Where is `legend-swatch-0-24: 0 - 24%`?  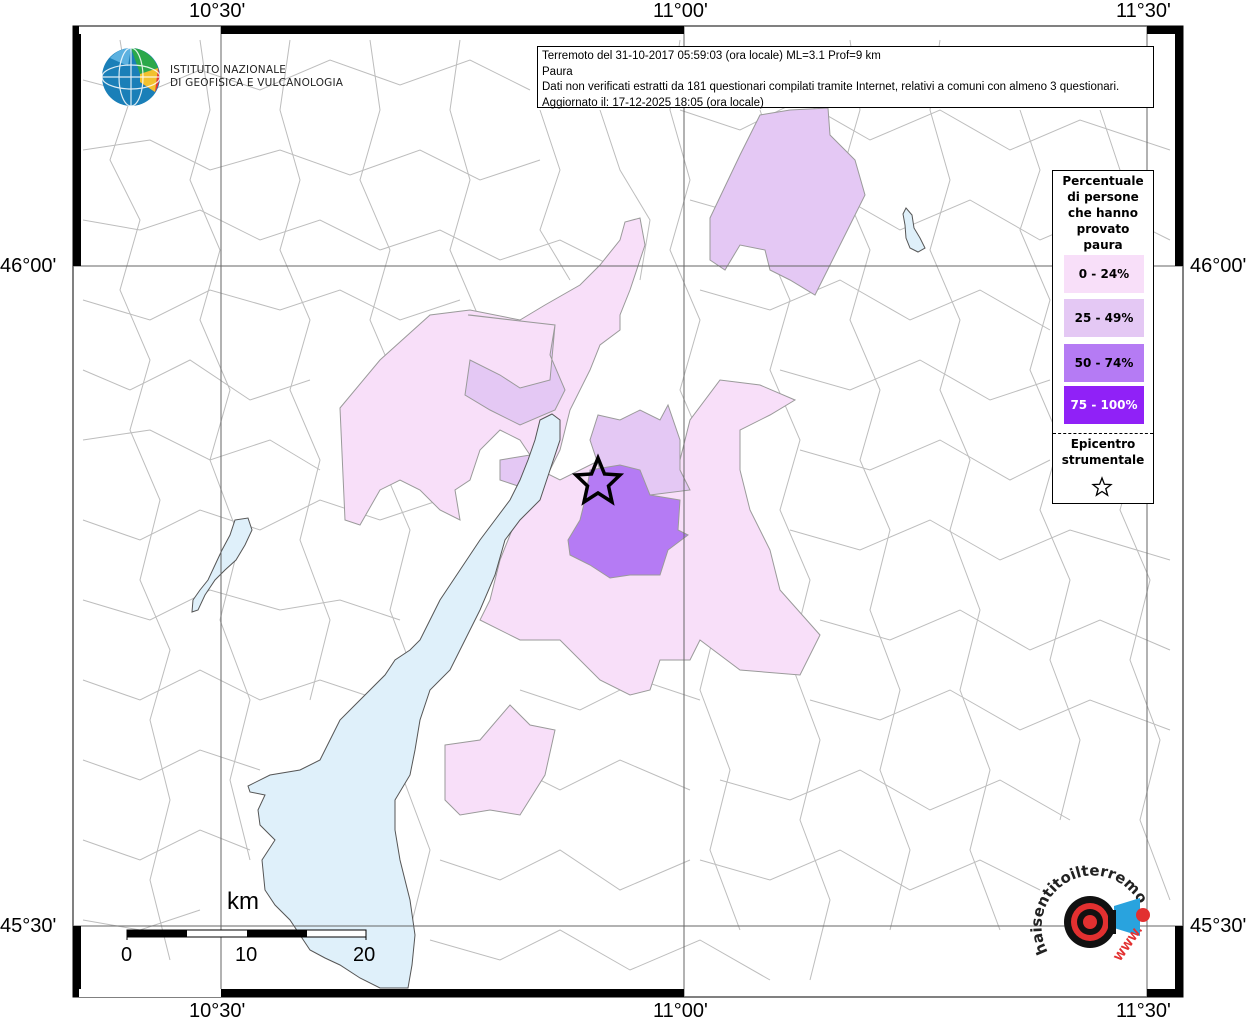
legend-swatch-0-24: 0 - 24% is located at coordinates (1104, 274).